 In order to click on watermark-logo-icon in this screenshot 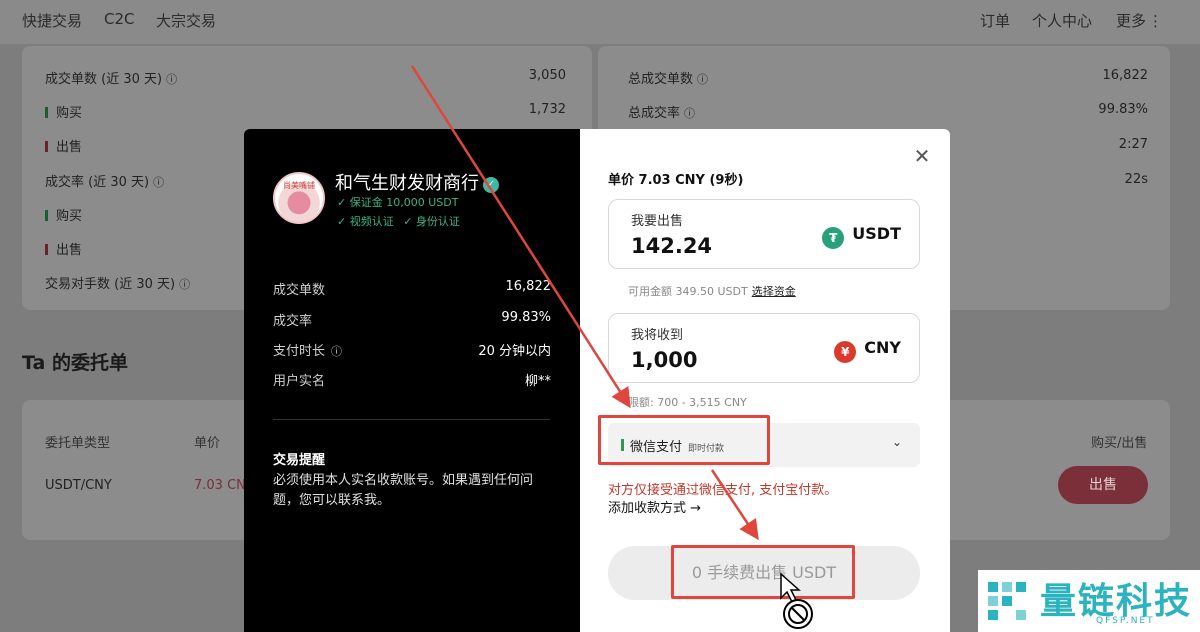, I will do `click(1007, 601)`.